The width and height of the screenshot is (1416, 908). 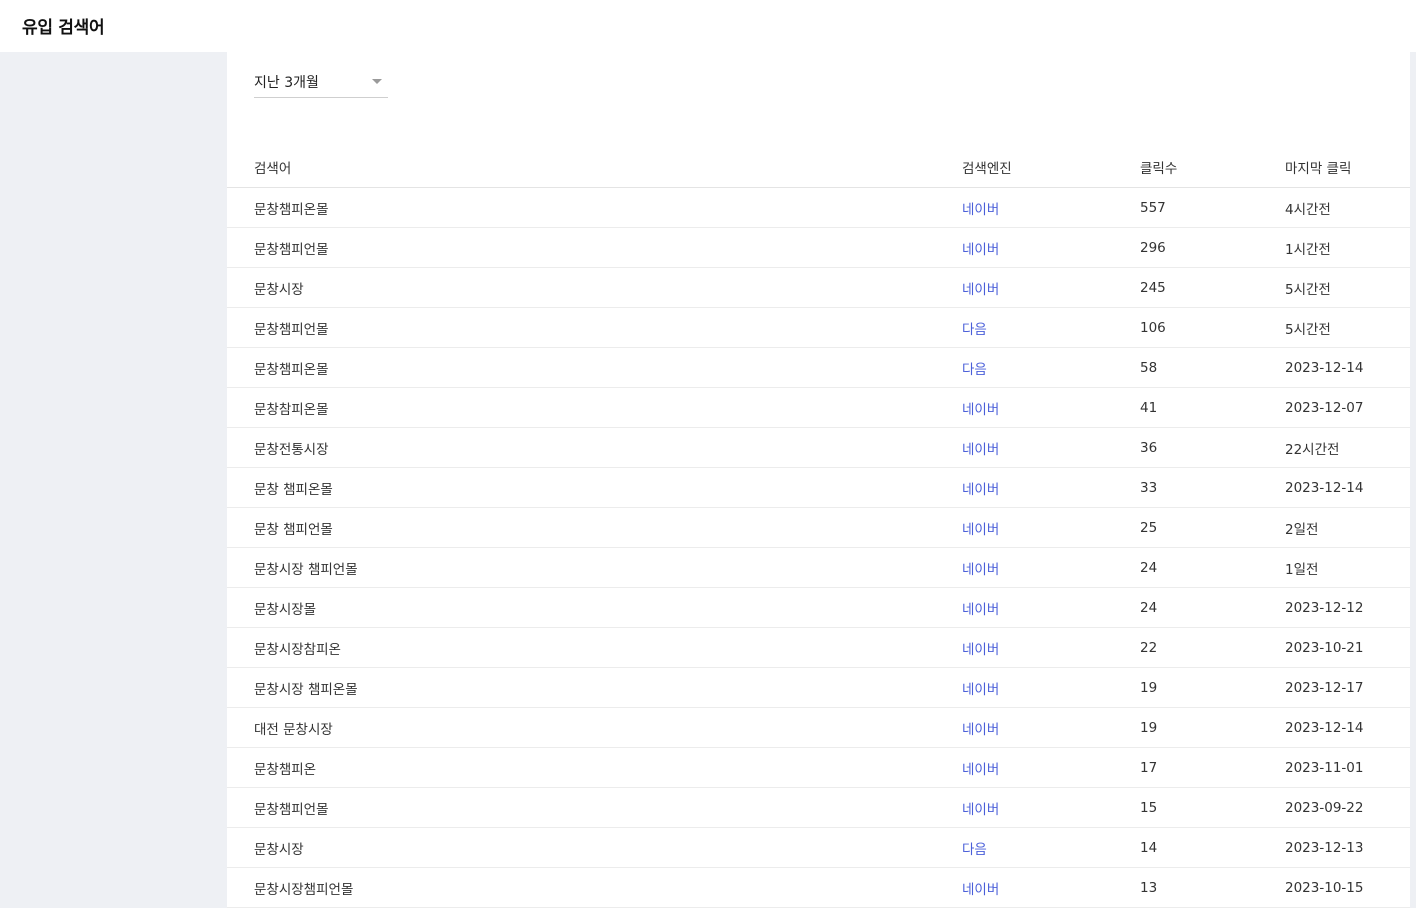 What do you see at coordinates (1347, 447) in the screenshot?
I see `last-click-cell: 22시간전` at bounding box center [1347, 447].